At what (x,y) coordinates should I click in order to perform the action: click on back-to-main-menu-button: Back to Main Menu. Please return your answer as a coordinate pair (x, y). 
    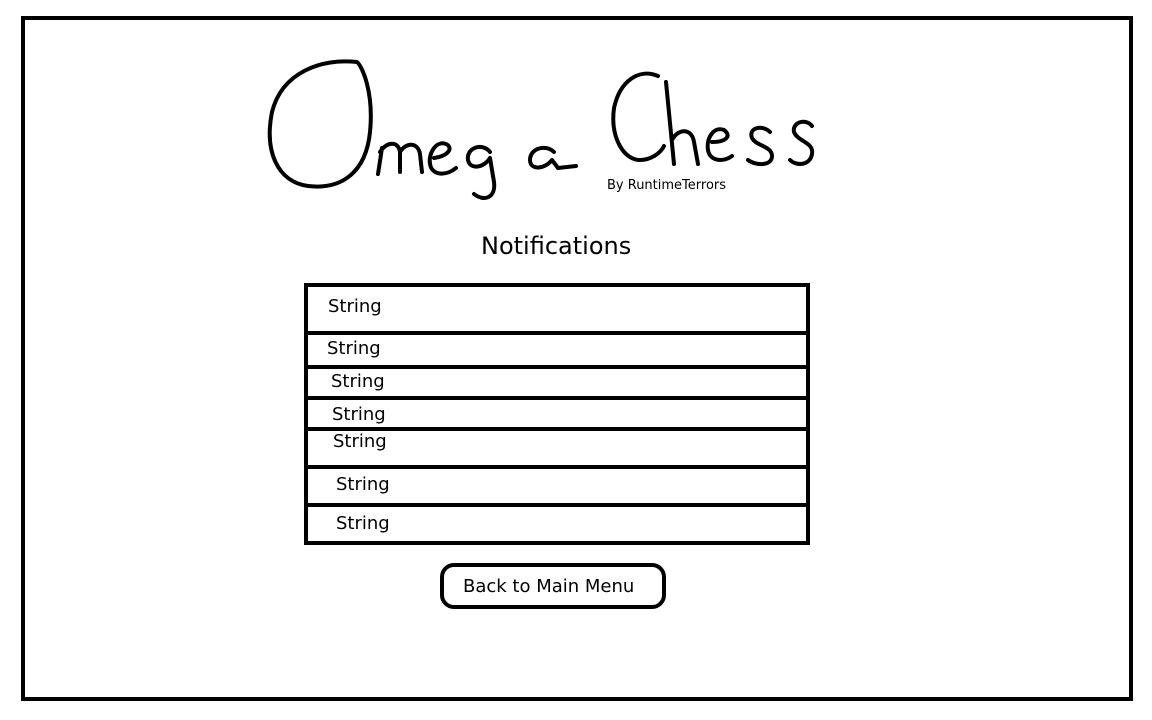
    Looking at the image, I should click on (553, 586).